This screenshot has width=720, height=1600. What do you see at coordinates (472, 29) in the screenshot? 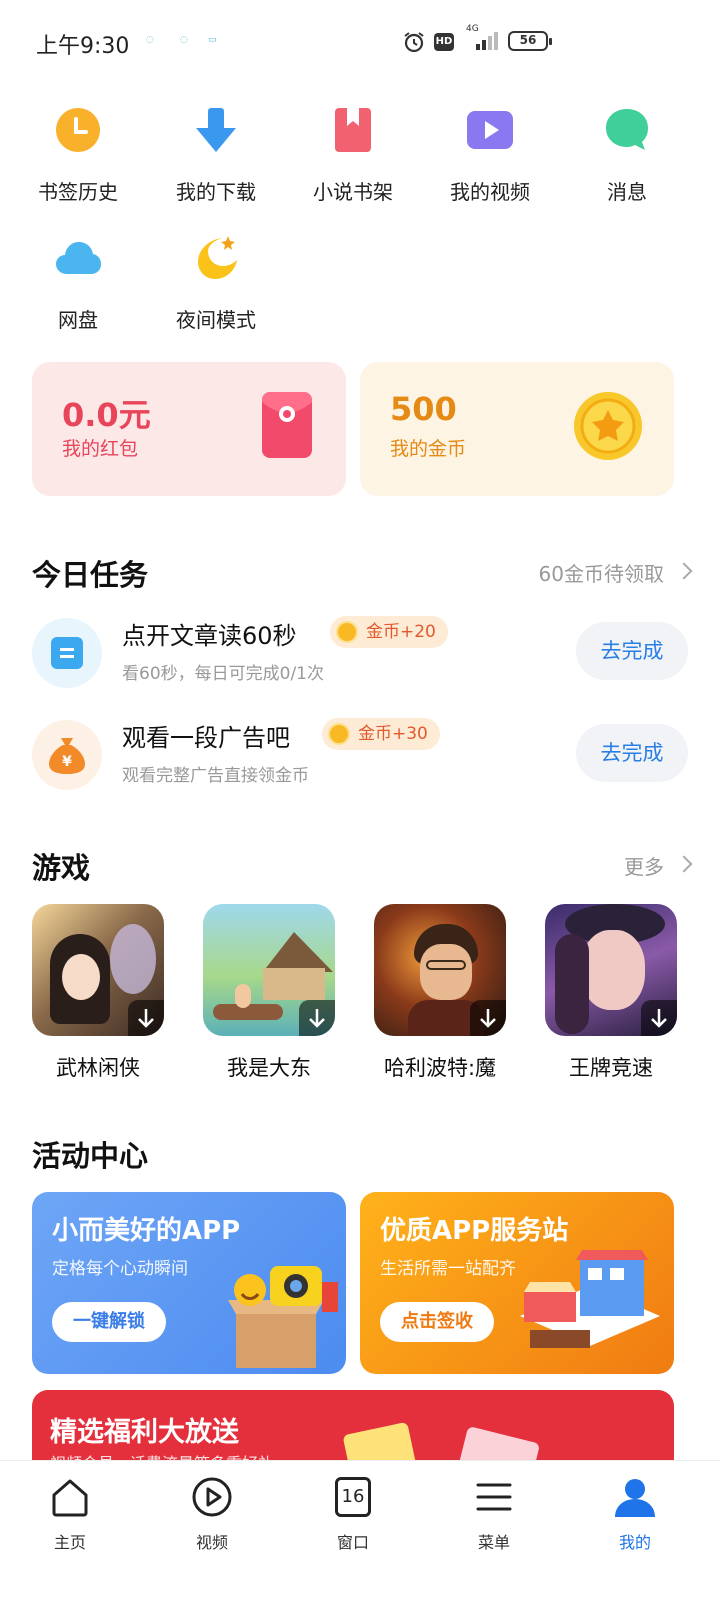
I see `network-label: 4G` at bounding box center [472, 29].